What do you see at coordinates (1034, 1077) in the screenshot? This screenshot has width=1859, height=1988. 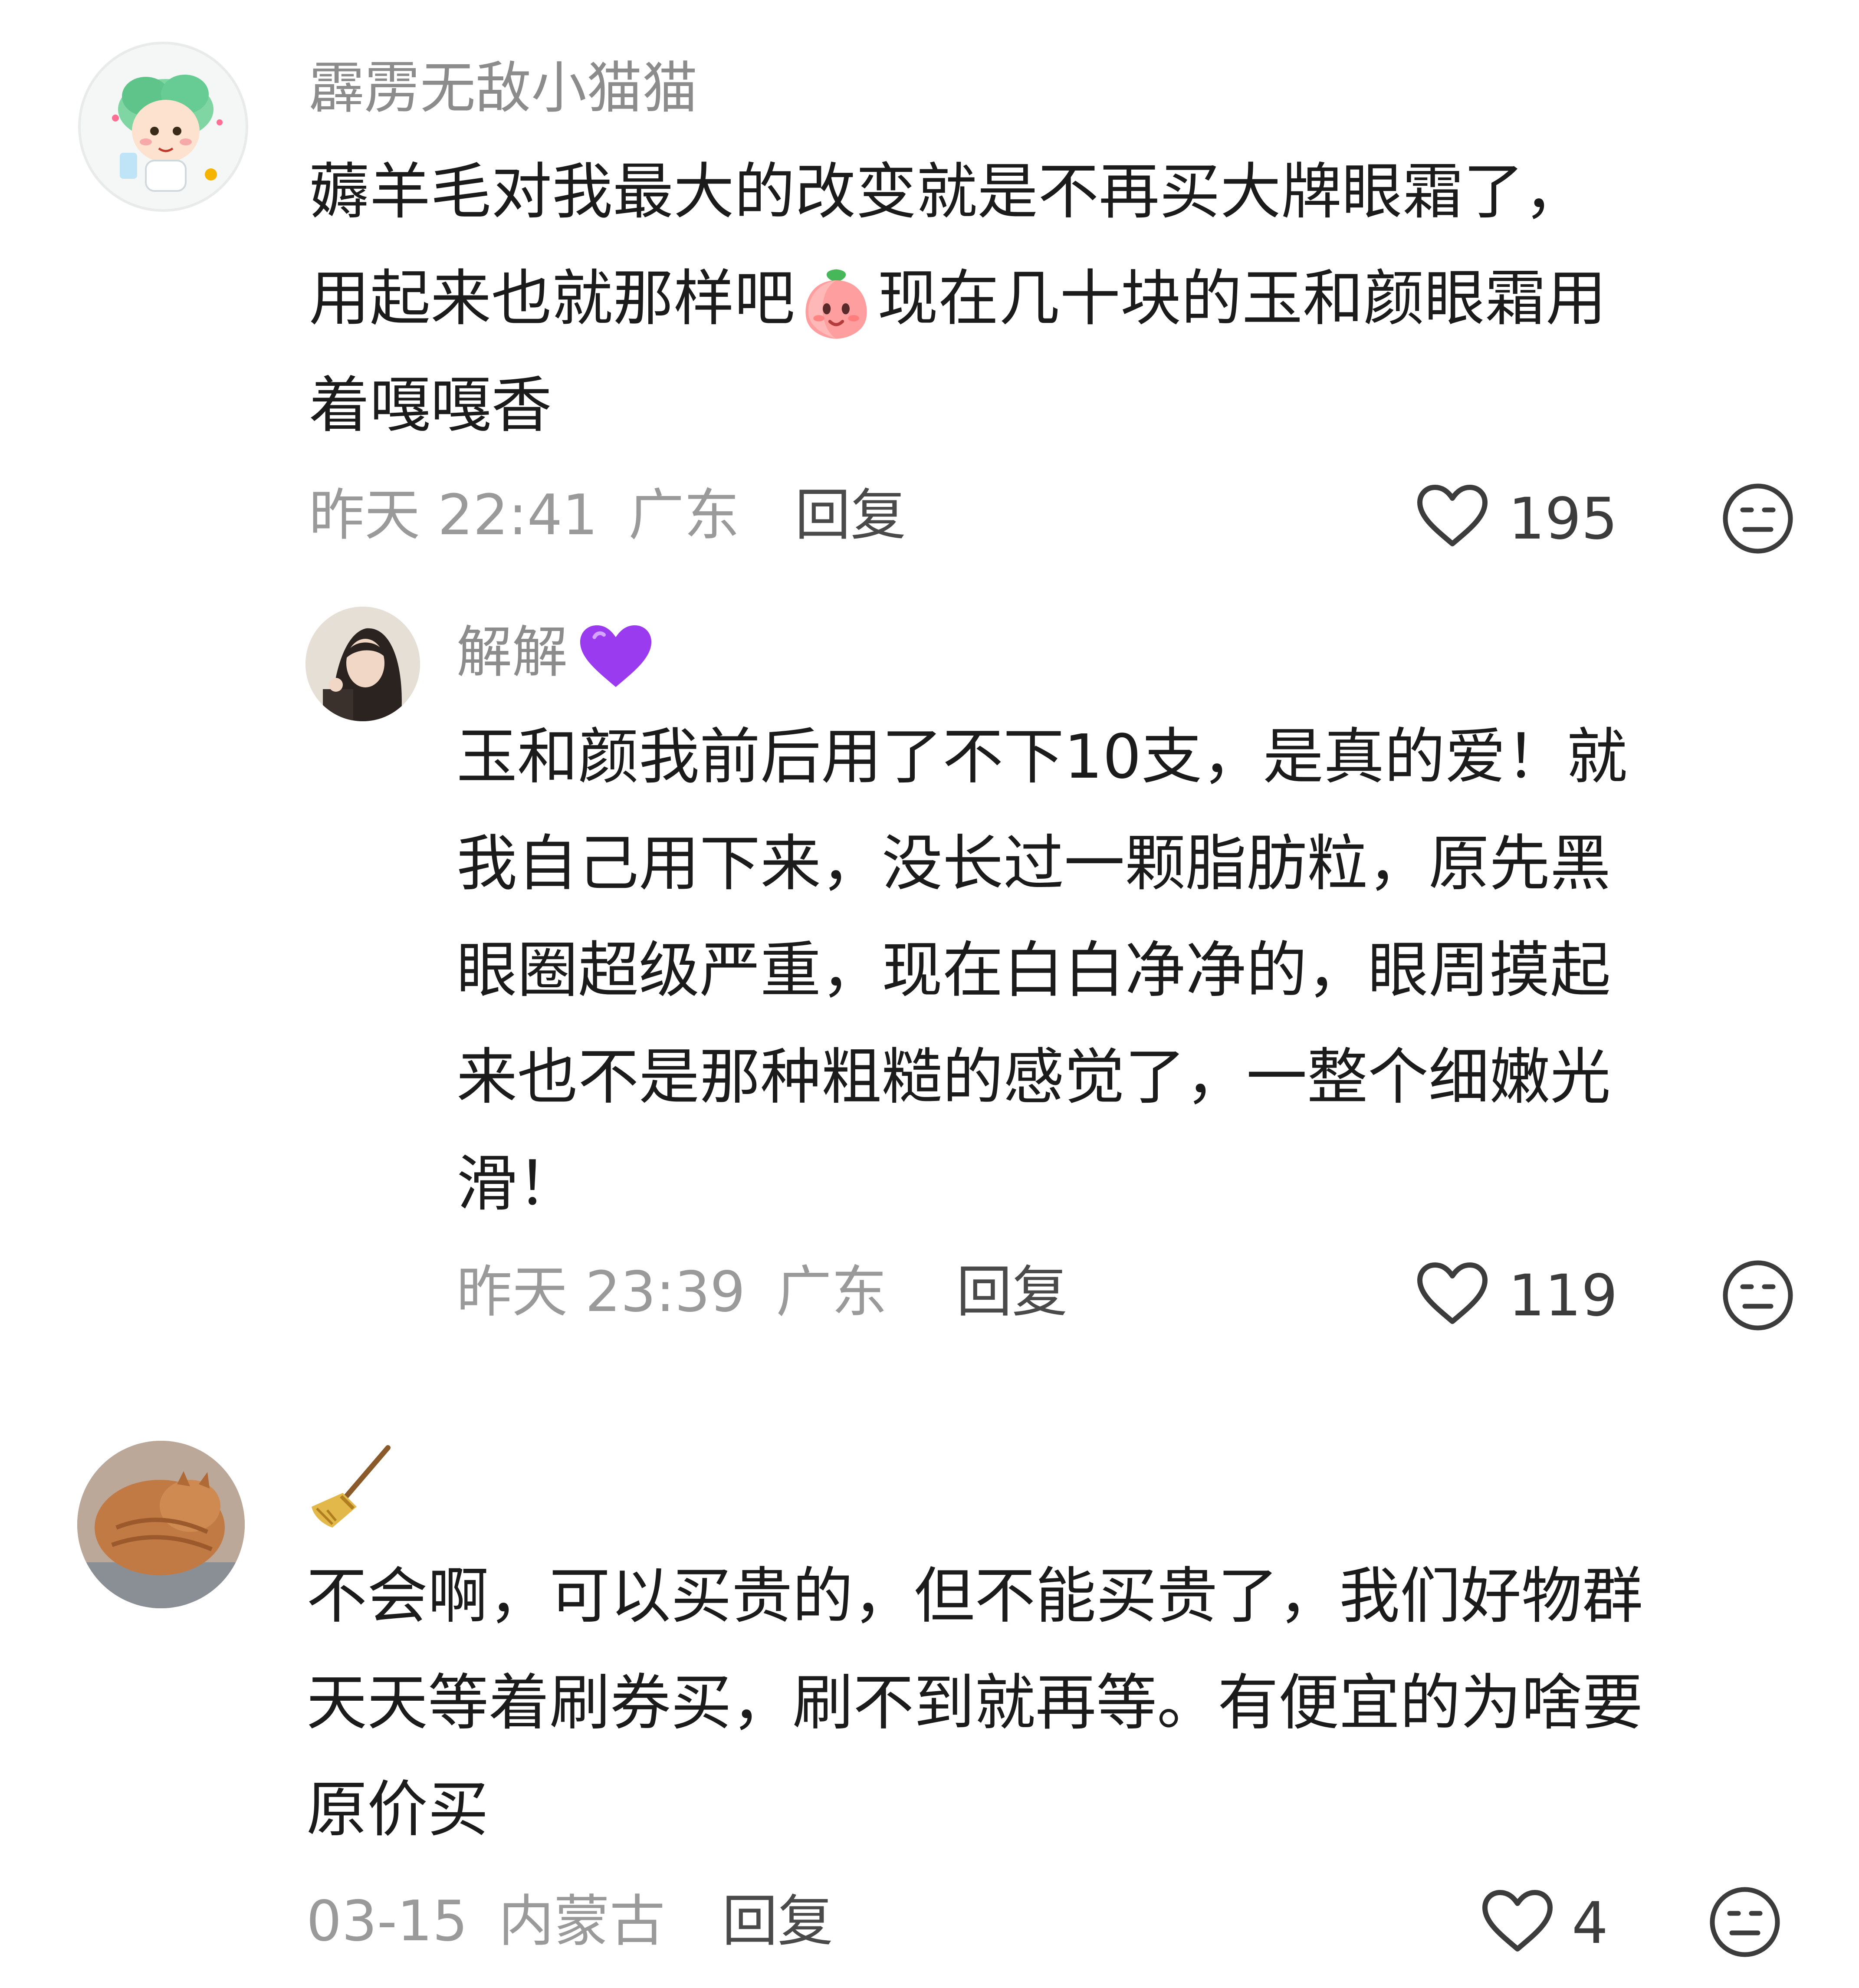 I see `comment-line: 来也不是那种粗糙的感觉了，一整个细嫩光` at bounding box center [1034, 1077].